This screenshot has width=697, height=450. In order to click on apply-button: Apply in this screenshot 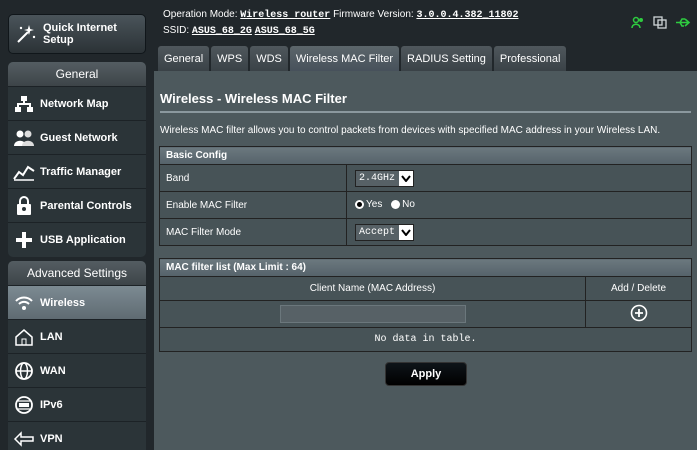, I will do `click(426, 374)`.